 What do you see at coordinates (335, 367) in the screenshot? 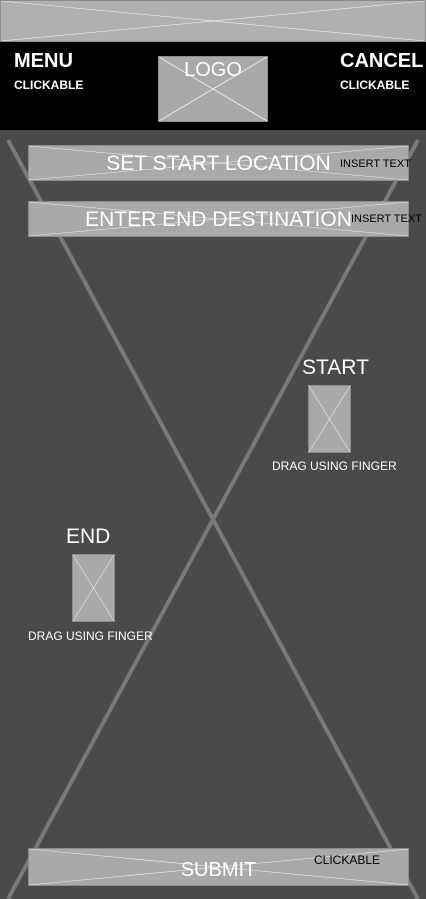
I see `start-marker-title: START` at bounding box center [335, 367].